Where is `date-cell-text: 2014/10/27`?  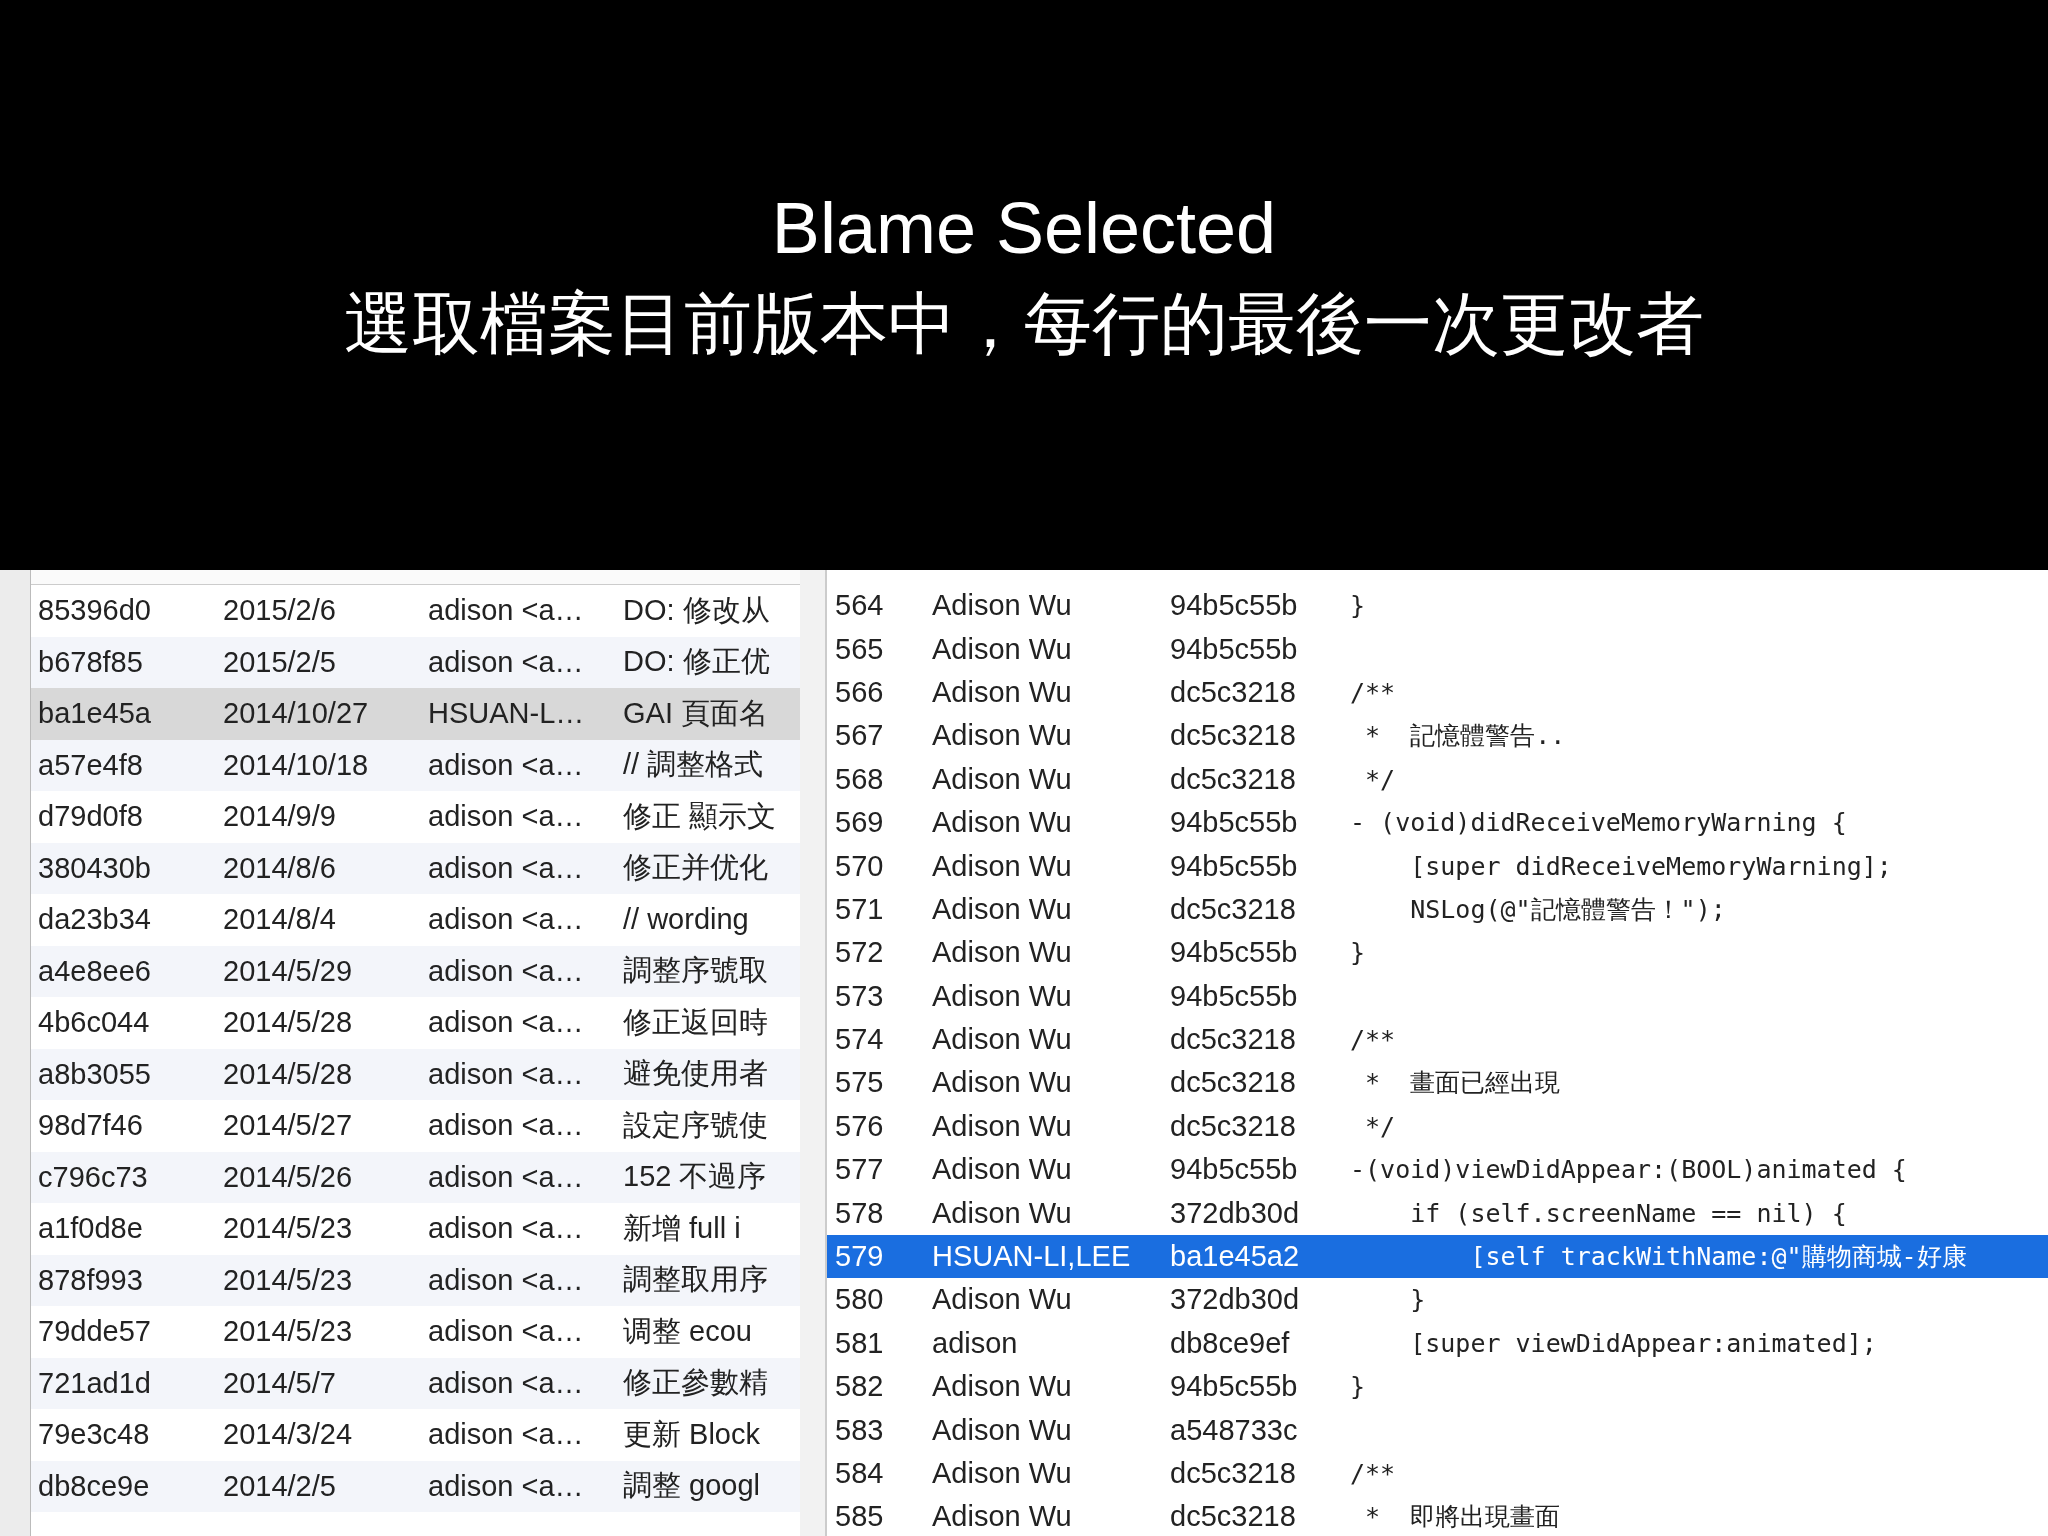
date-cell-text: 2014/10/27 is located at coordinates (296, 714).